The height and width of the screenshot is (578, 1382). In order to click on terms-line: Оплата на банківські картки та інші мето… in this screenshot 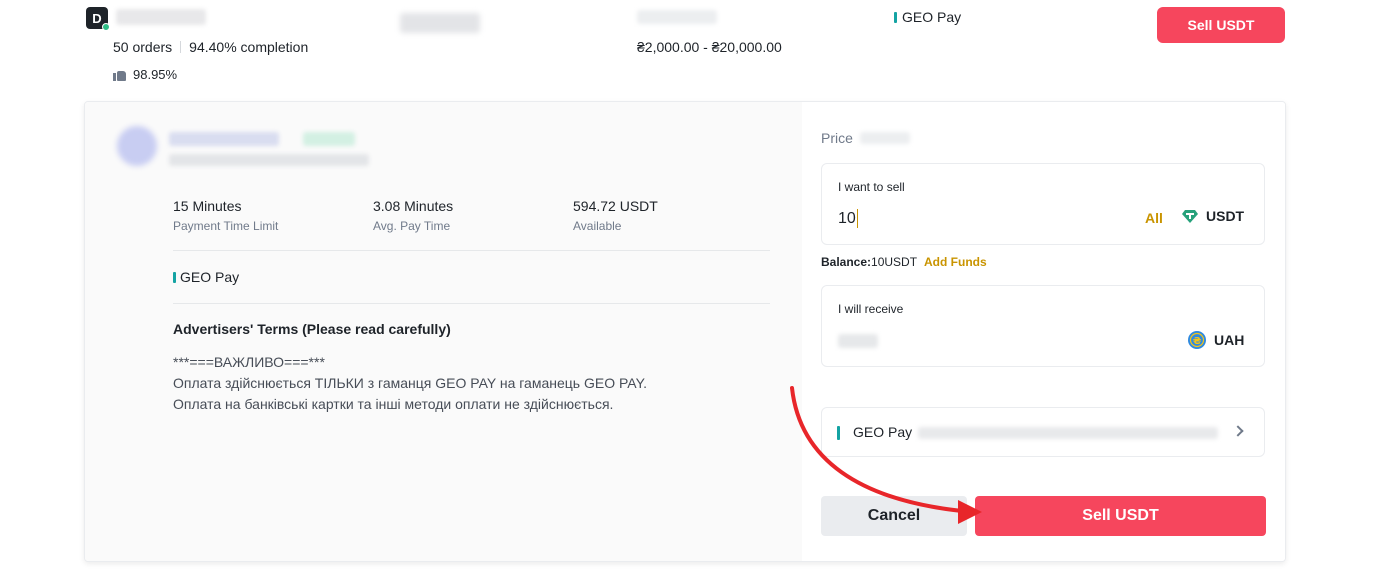, I will do `click(393, 404)`.